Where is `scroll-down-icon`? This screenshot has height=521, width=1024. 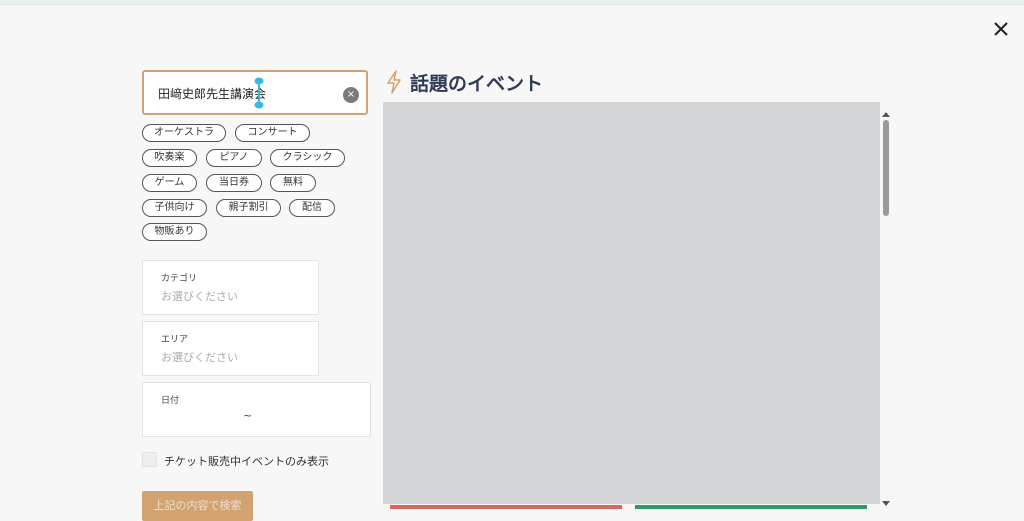 scroll-down-icon is located at coordinates (886, 504).